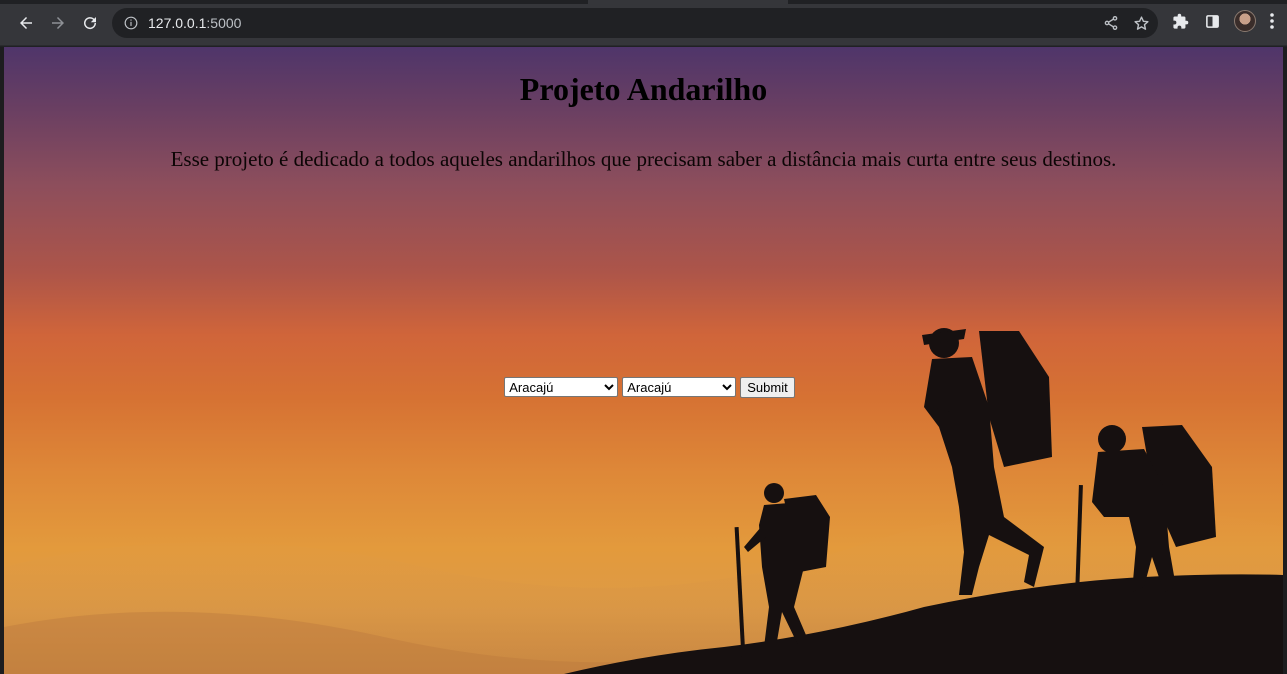  Describe the element at coordinates (1285, 360) in the screenshot. I see `scrollbar` at that location.